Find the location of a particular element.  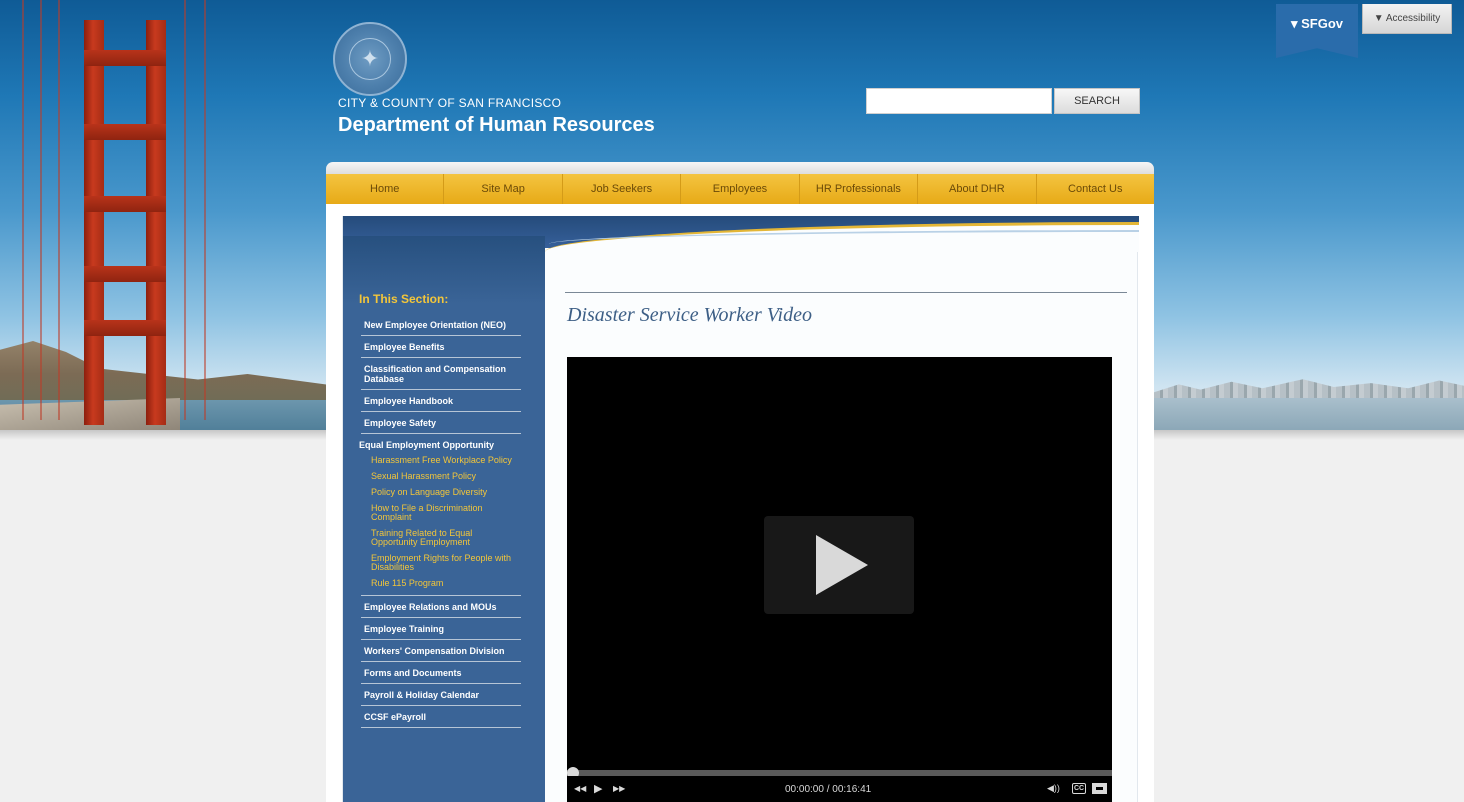

sidebar-item-epayroll: CCSF ePayroll is located at coordinates (441, 717).